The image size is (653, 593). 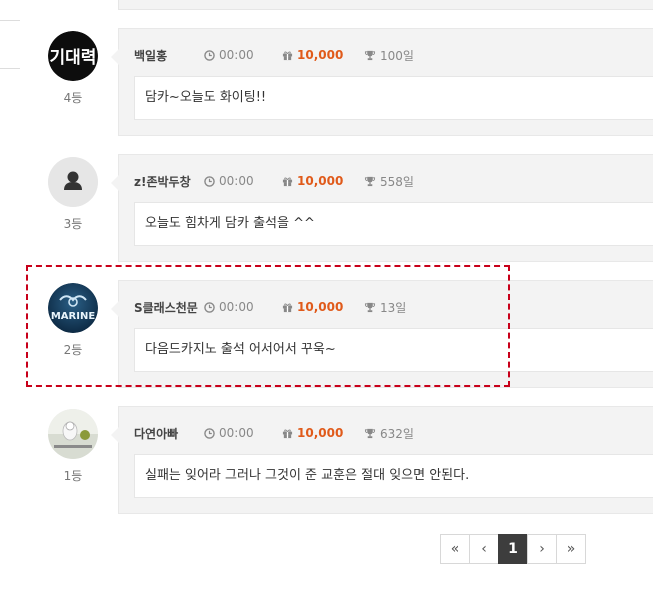 I want to click on author-name: z!존박두창, so click(x=169, y=181).